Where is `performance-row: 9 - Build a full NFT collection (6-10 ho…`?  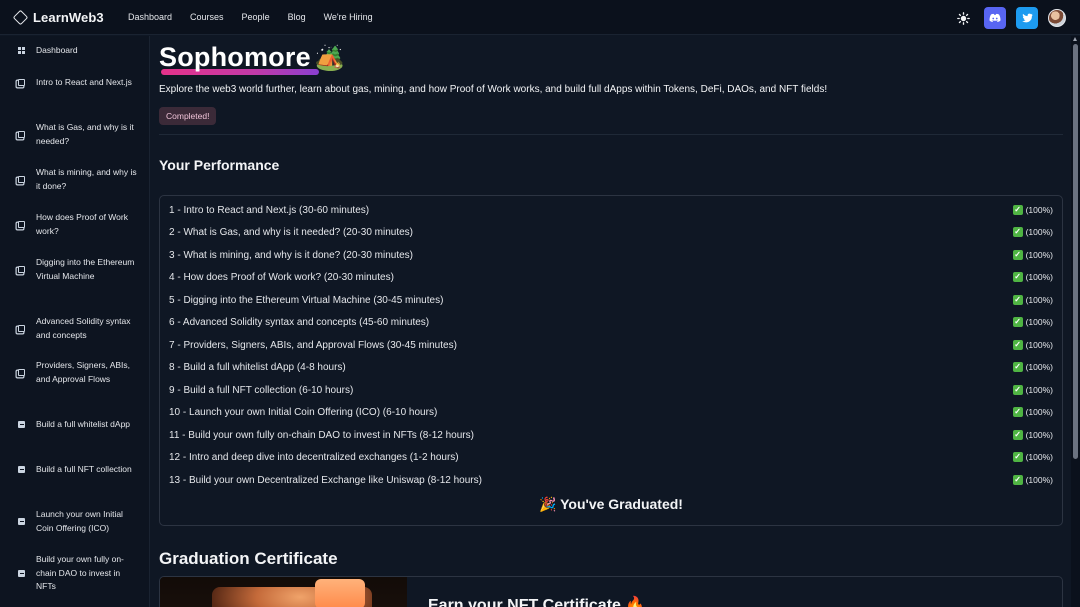
performance-row: 9 - Build a full NFT collection (6-10 ho… is located at coordinates (611, 390).